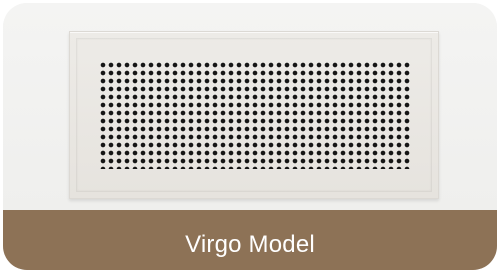  What do you see at coordinates (250, 244) in the screenshot?
I see `product-title: Virgo Model` at bounding box center [250, 244].